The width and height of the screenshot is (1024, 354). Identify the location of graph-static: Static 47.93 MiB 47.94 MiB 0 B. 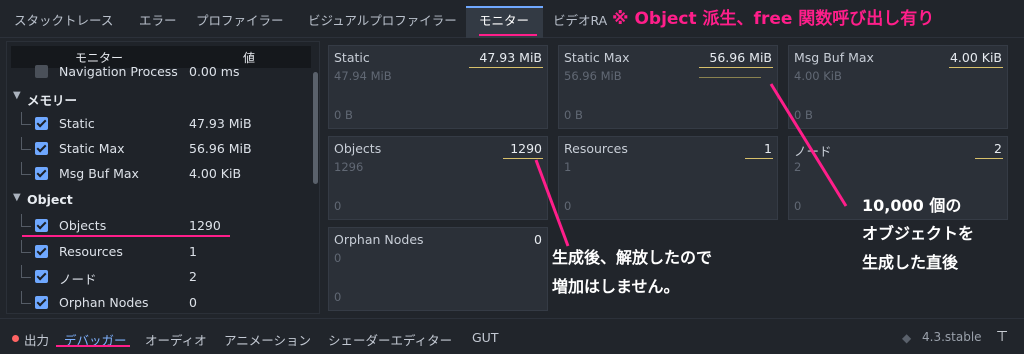
(438, 87).